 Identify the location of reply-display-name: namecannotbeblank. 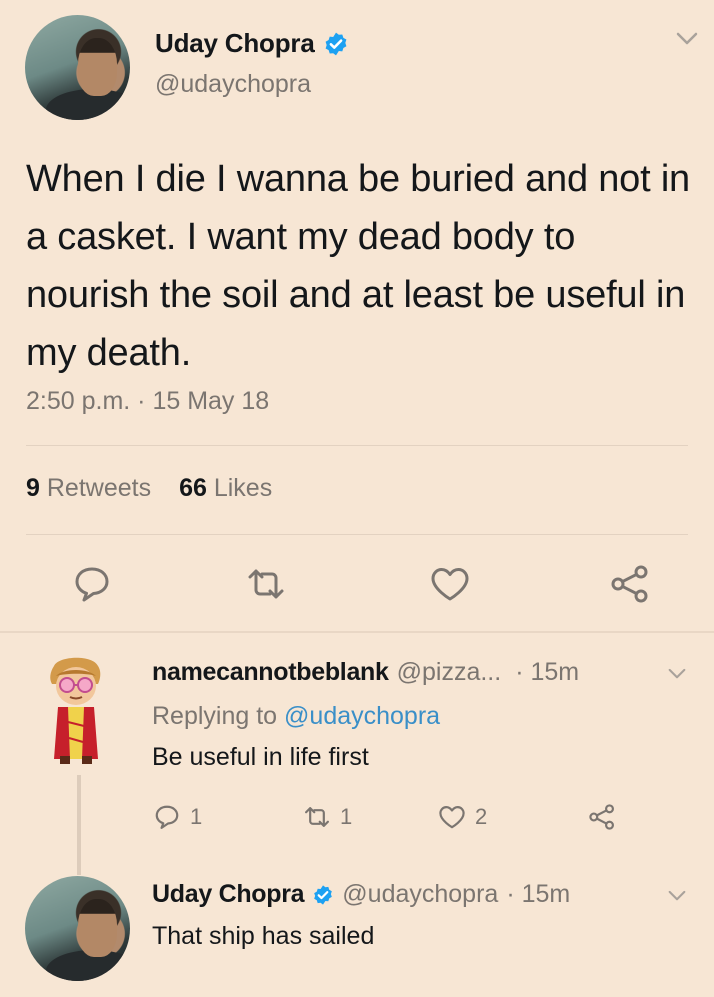
(270, 672).